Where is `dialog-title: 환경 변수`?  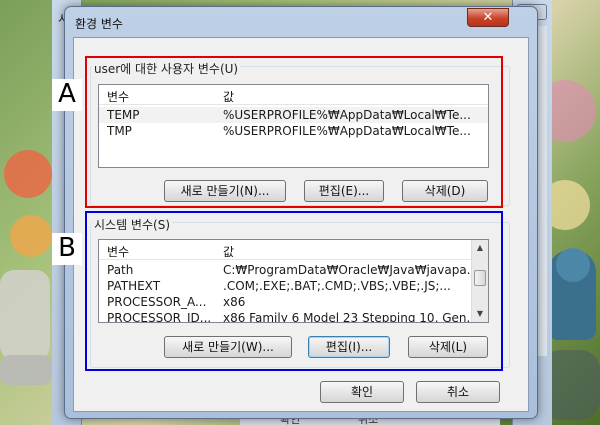
dialog-title: 환경 변수 is located at coordinates (99, 24).